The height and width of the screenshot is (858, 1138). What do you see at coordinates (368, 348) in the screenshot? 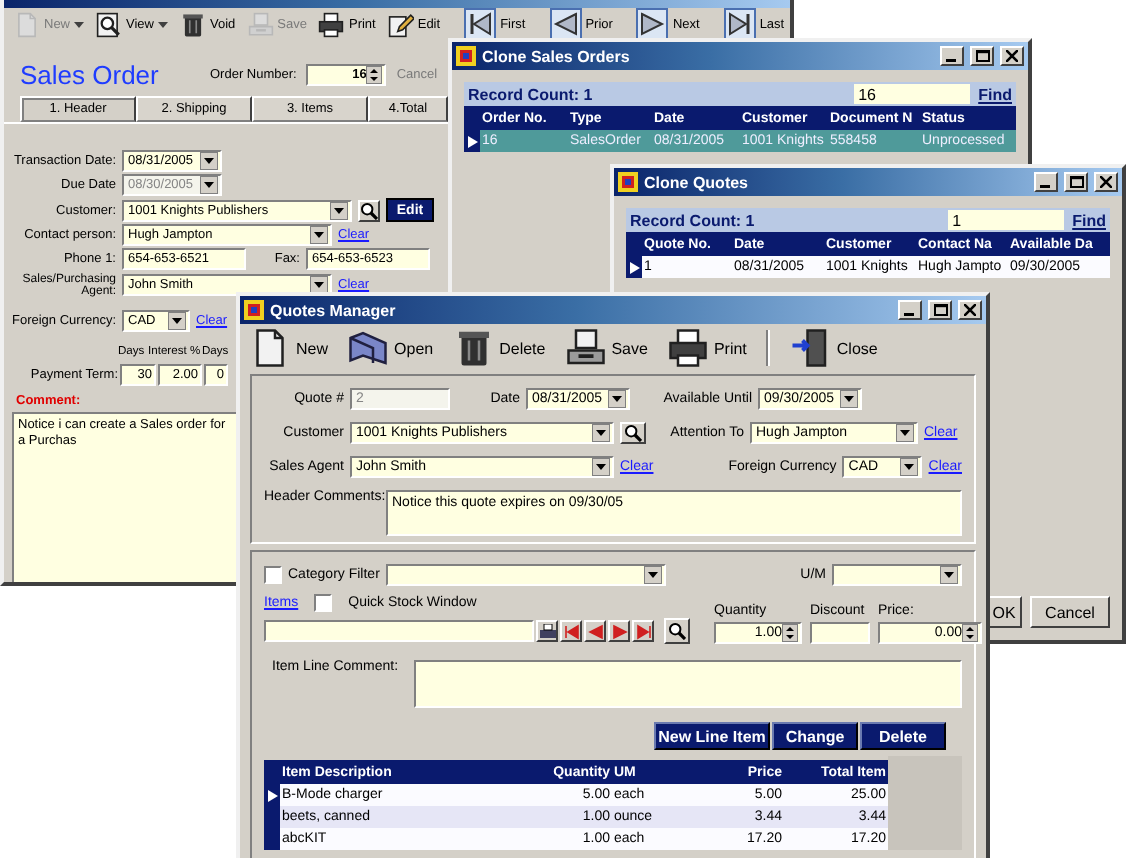
I see `folder-icon` at bounding box center [368, 348].